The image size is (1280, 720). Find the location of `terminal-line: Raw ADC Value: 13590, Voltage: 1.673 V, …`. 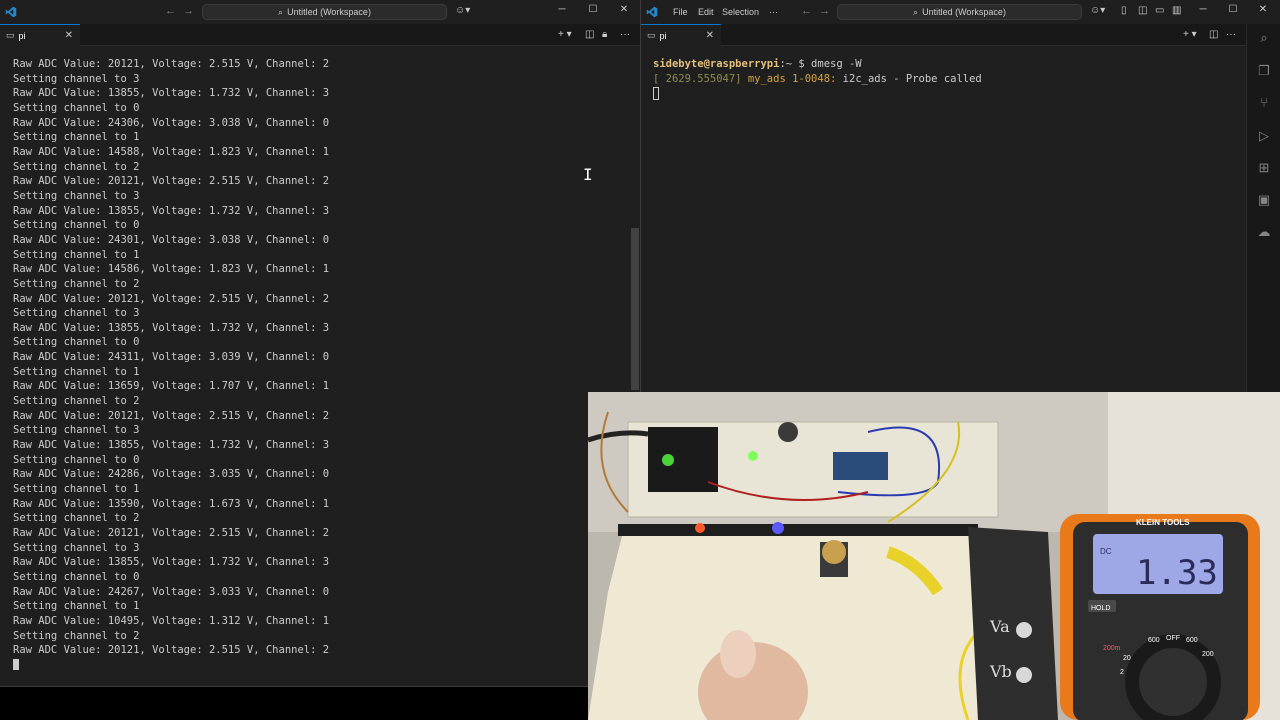

terminal-line: Raw ADC Value: 13590, Voltage: 1.673 V, … is located at coordinates (171, 503).